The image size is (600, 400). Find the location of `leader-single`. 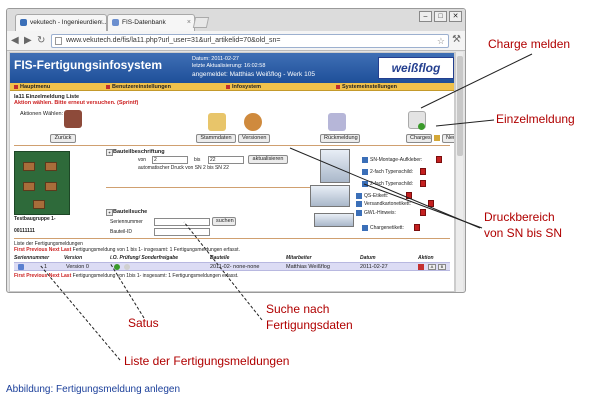

leader-single is located at coordinates (465, 123).